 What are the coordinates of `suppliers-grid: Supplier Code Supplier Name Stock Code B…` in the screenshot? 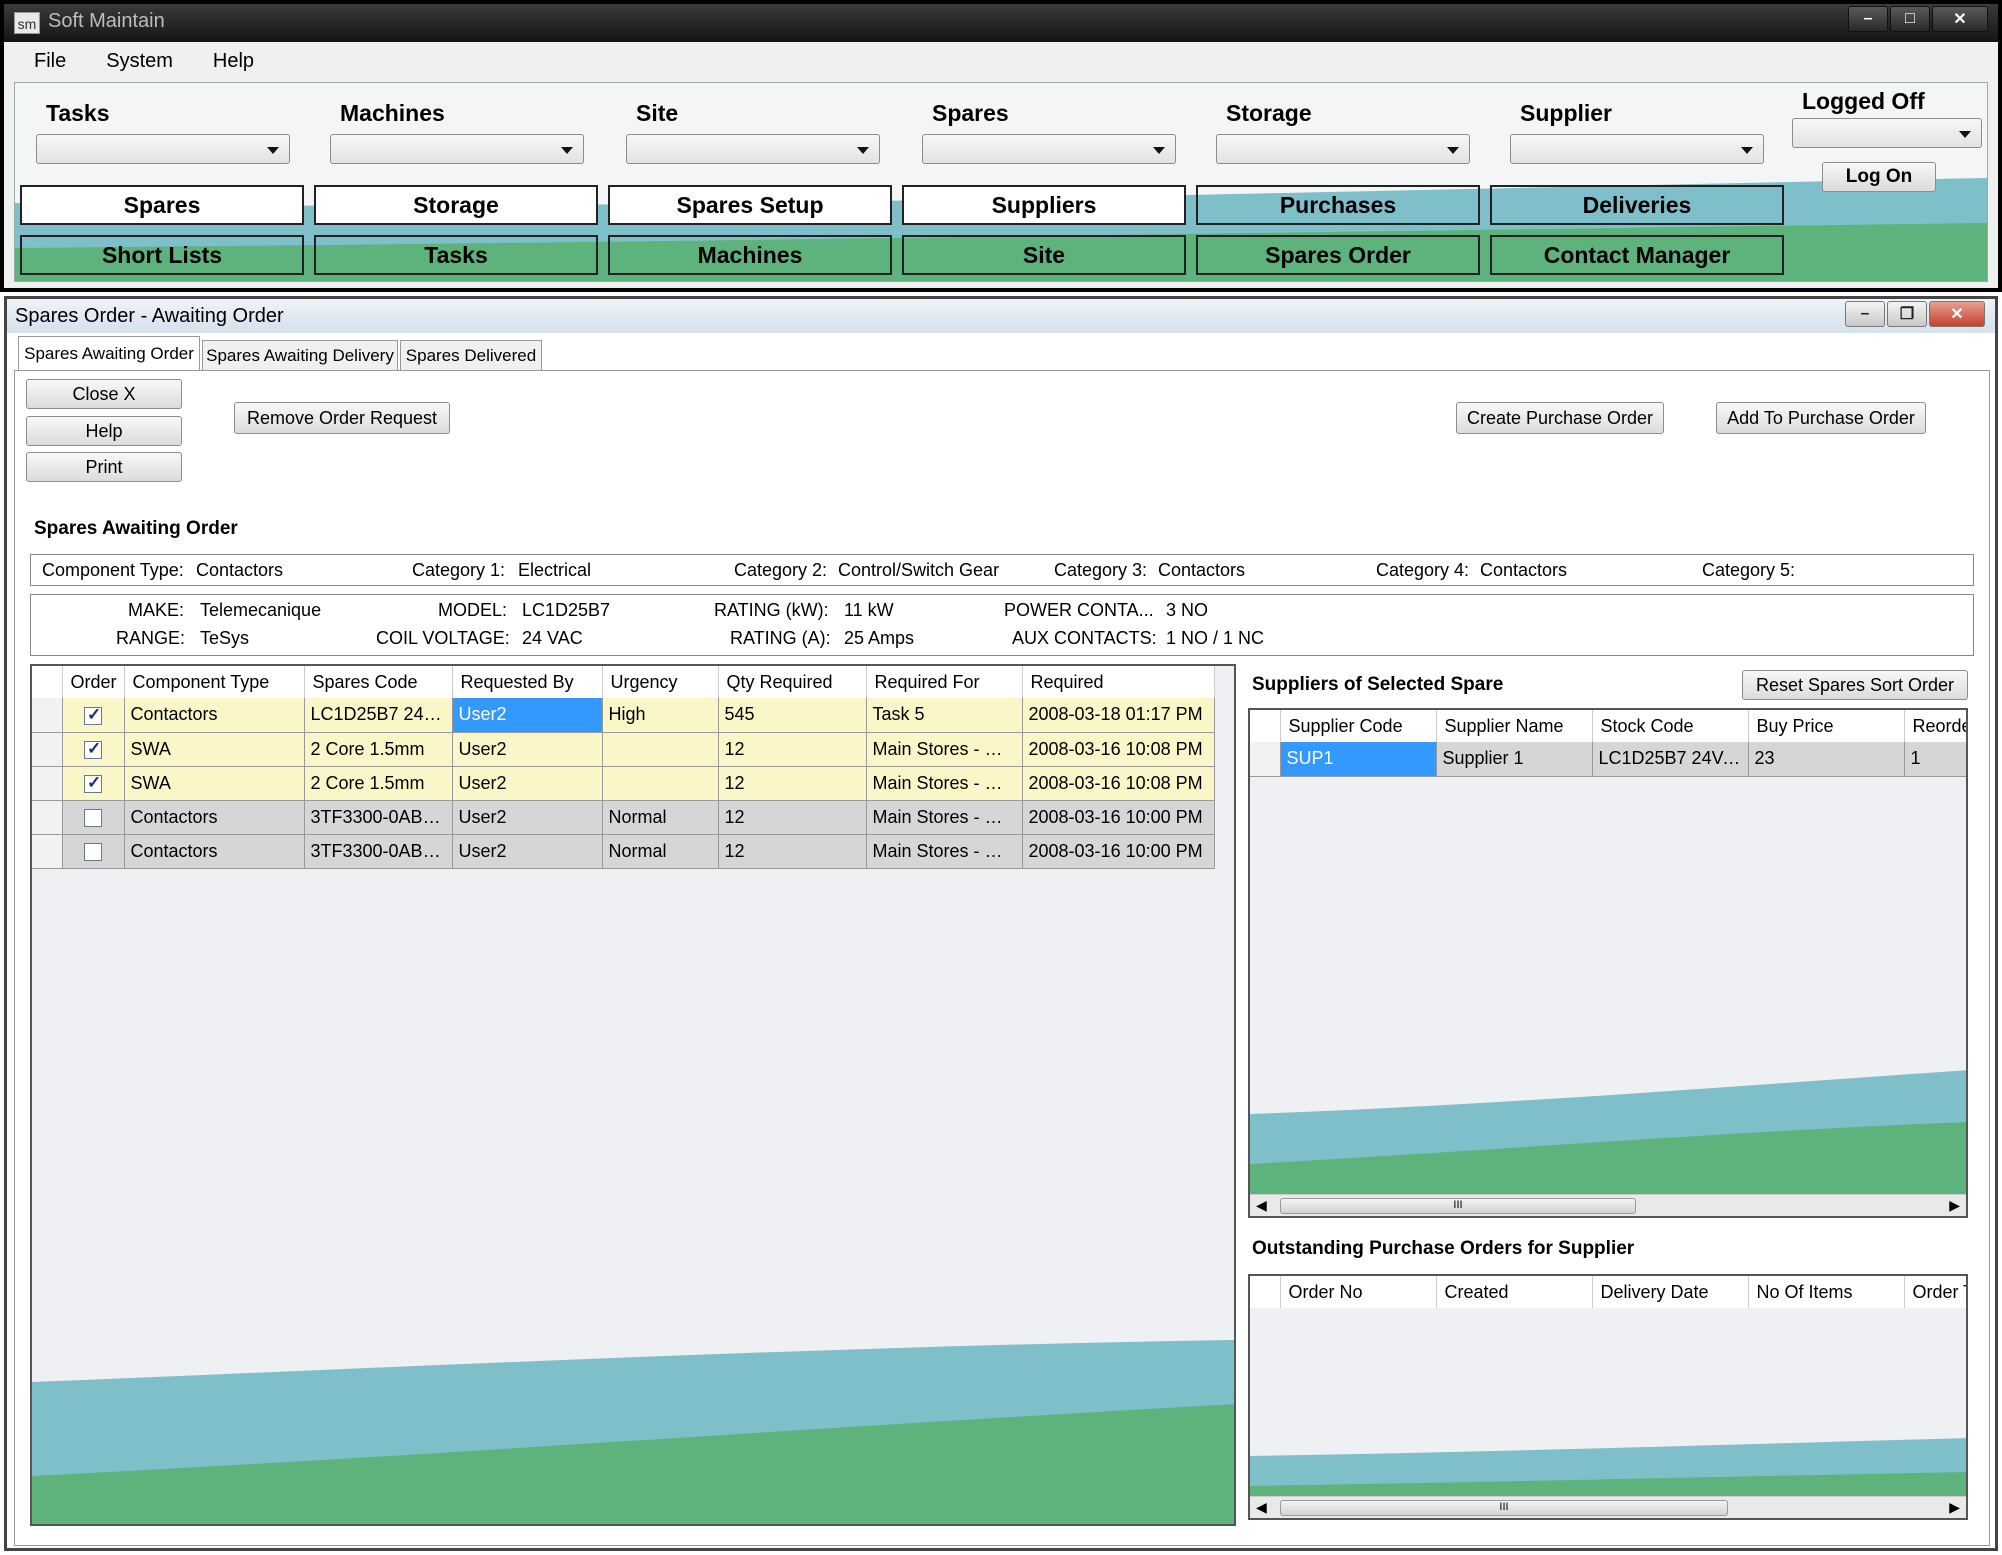 It's located at (1608, 963).